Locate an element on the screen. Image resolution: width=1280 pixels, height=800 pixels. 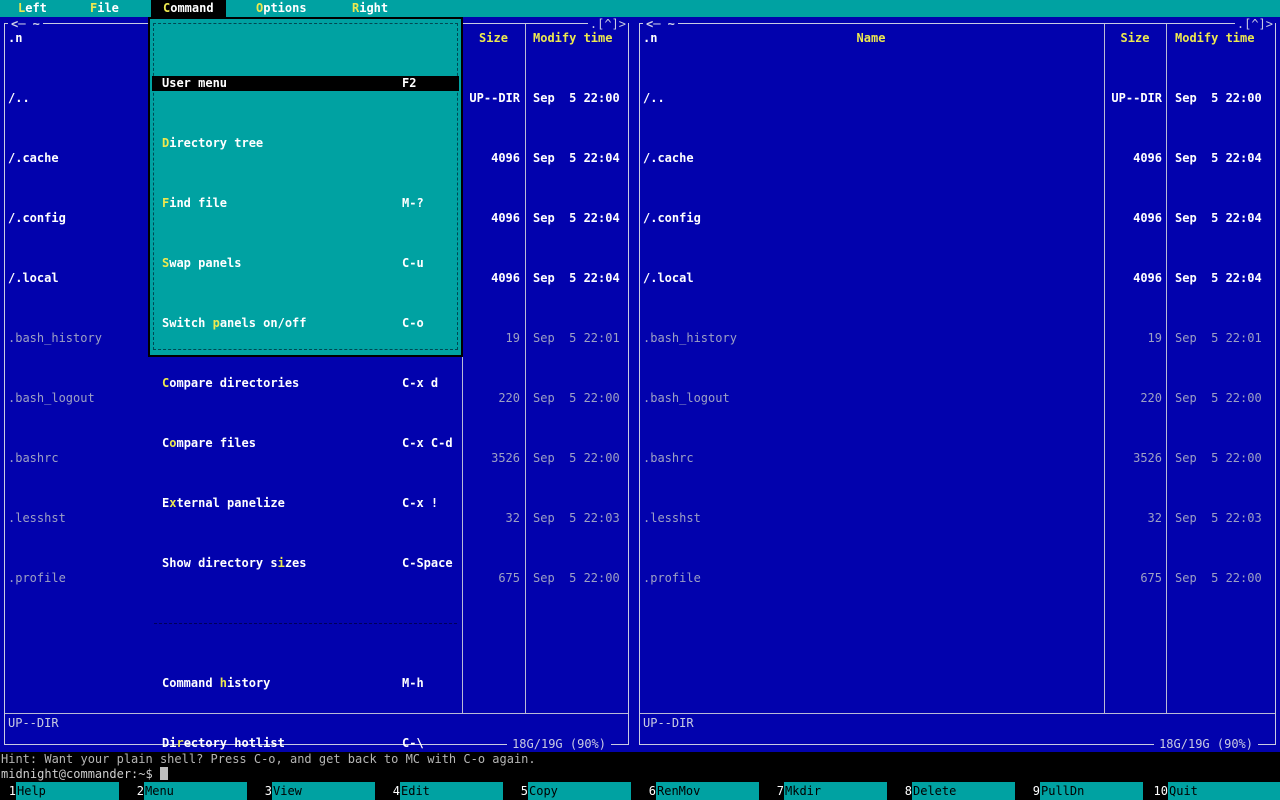
menu-item: Swap panels C-u is located at coordinates (305, 263).